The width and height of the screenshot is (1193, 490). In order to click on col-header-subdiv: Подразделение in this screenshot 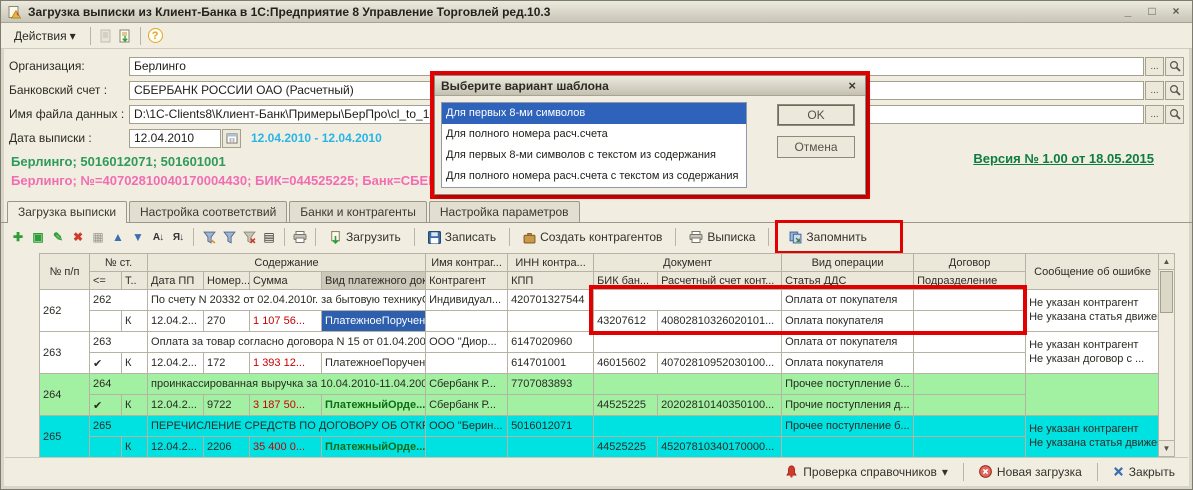, I will do `click(970, 280)`.